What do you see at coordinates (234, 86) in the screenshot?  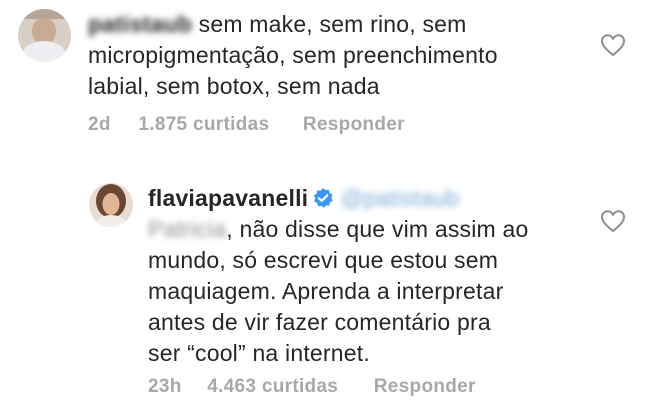 I see `comment-text-line: labial, sem botox, sem nada` at bounding box center [234, 86].